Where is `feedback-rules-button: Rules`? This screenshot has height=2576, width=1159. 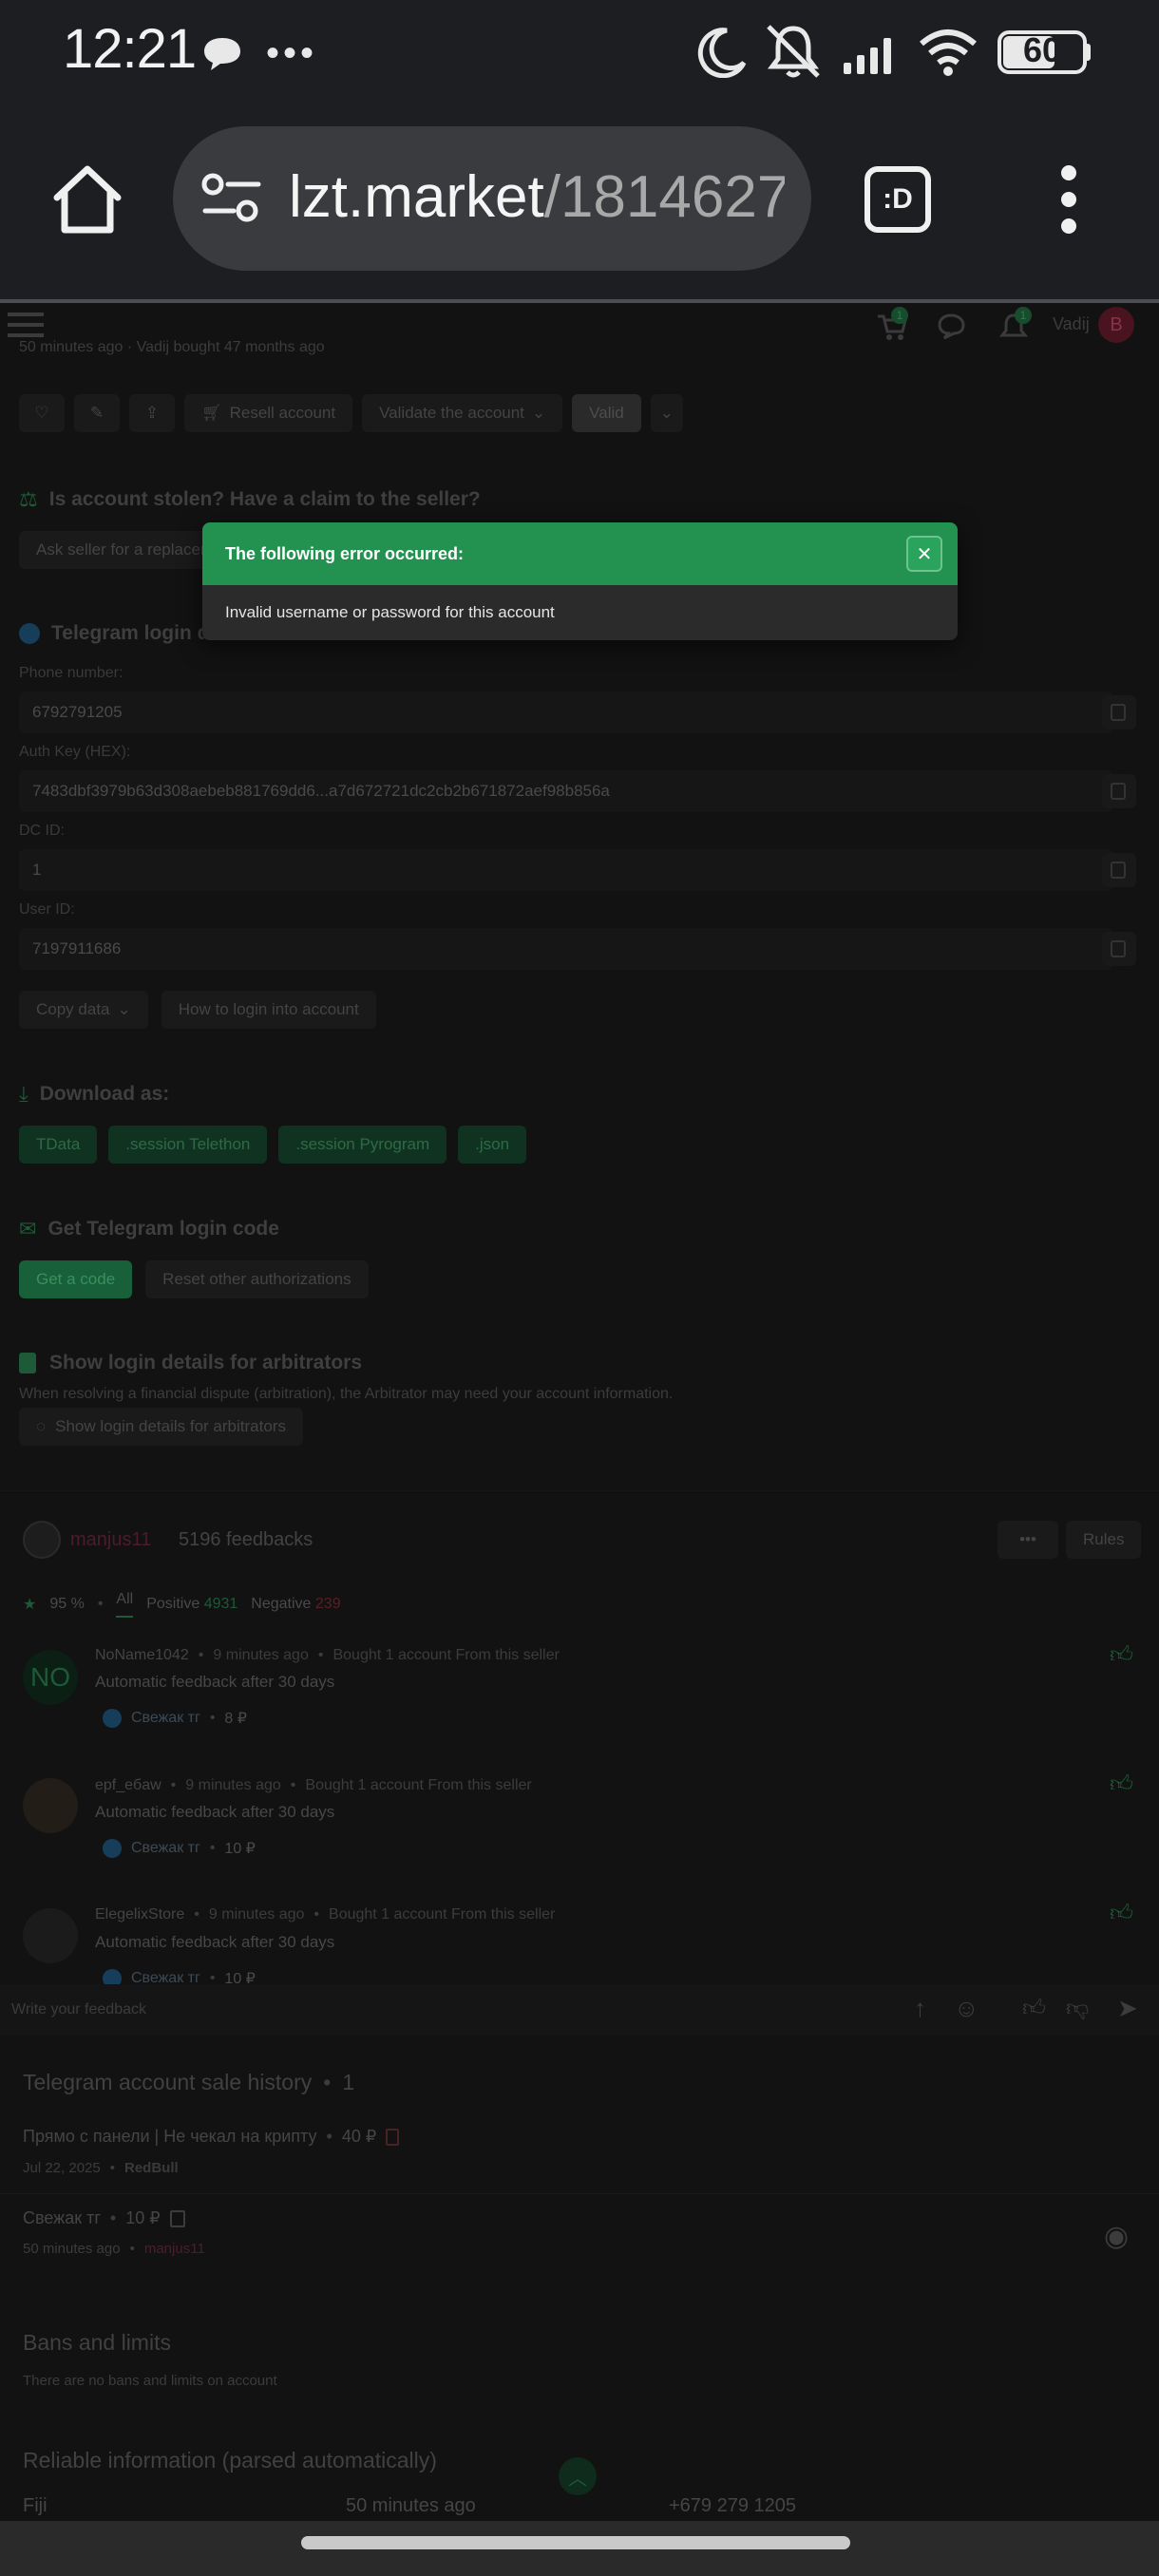
feedback-rules-button: Rules is located at coordinates (1104, 1540).